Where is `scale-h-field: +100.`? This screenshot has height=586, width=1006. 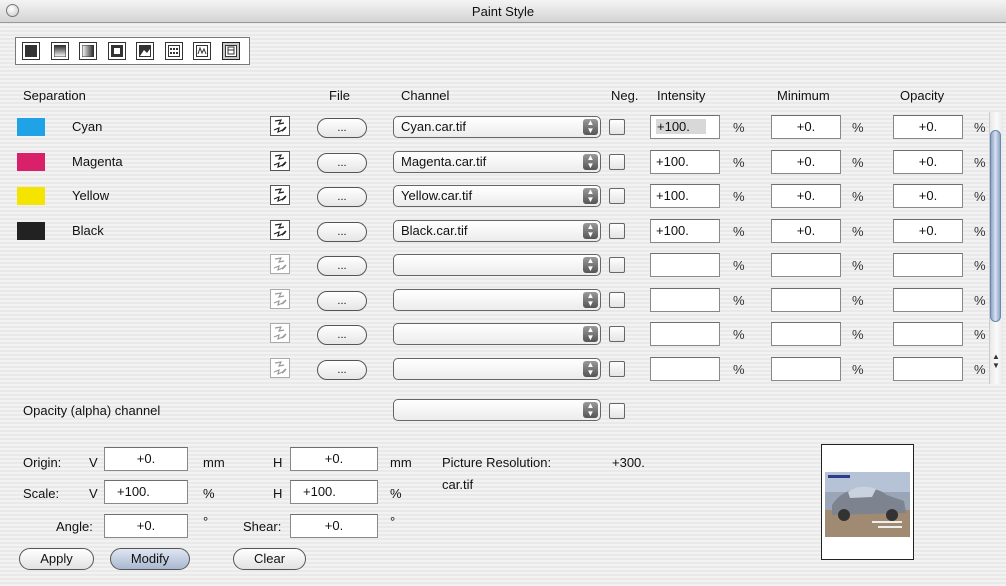
scale-h-field: +100. is located at coordinates (334, 492).